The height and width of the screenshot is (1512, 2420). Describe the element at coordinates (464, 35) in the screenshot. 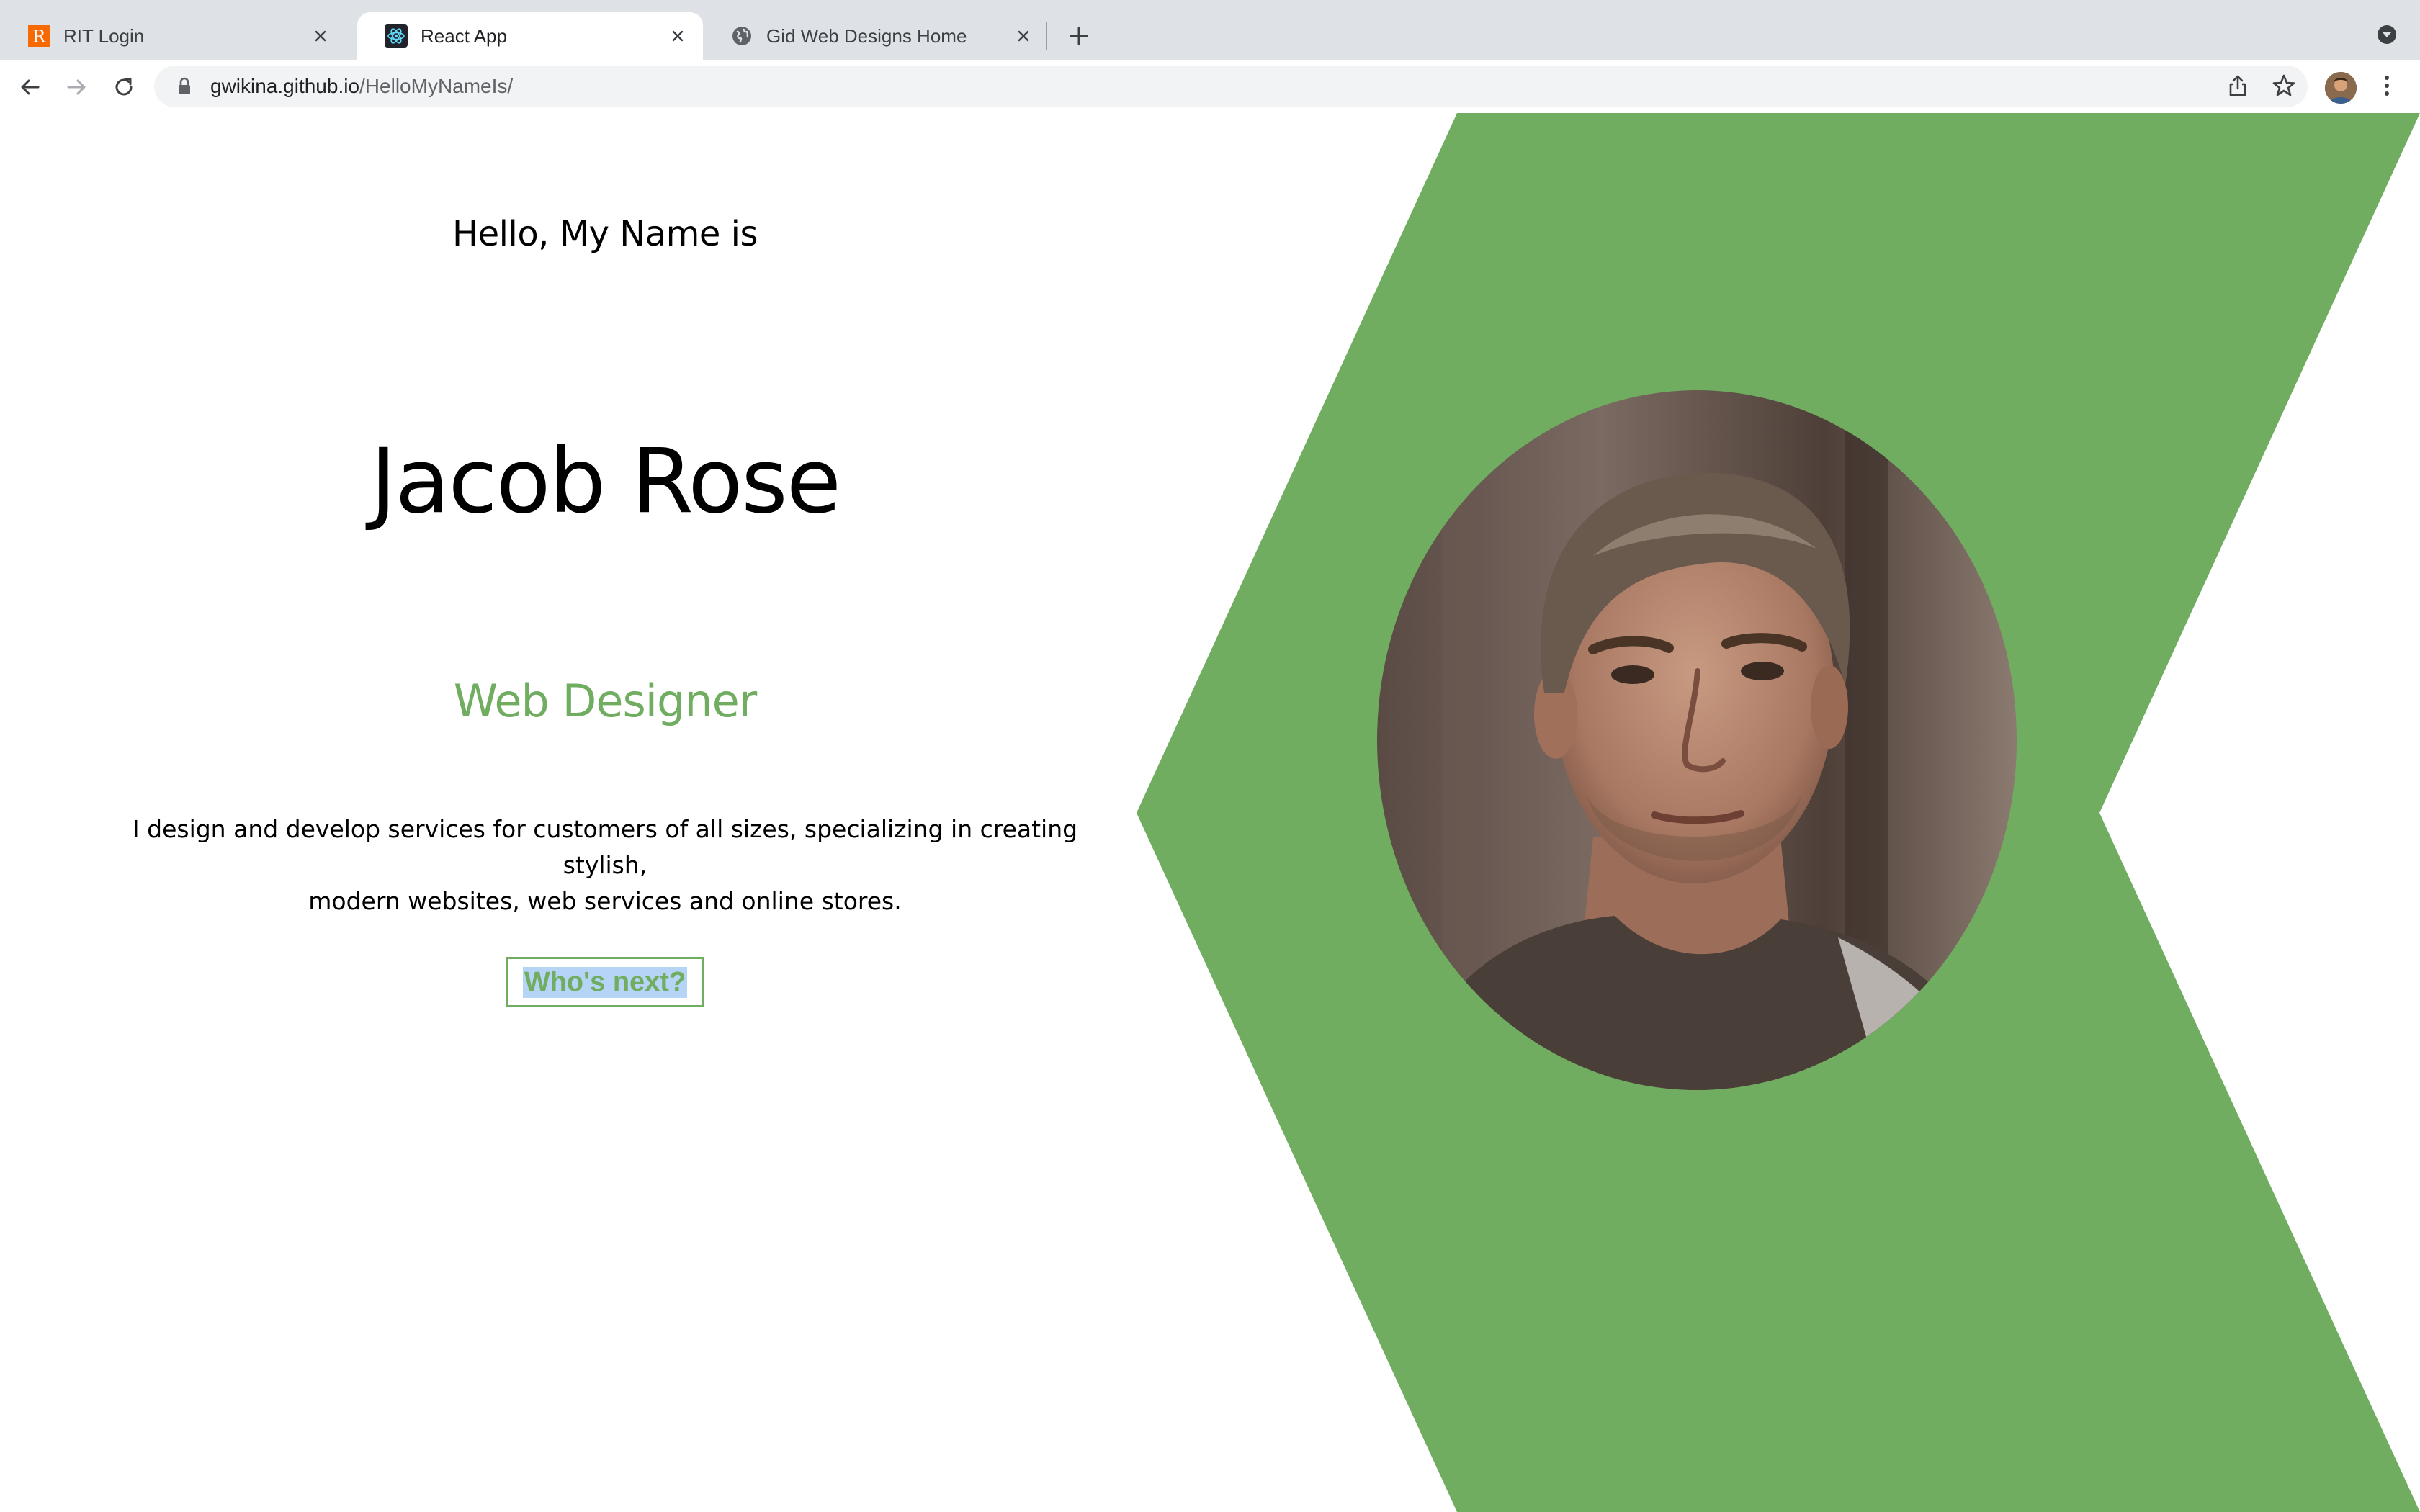

I see `tab-title: React App` at that location.